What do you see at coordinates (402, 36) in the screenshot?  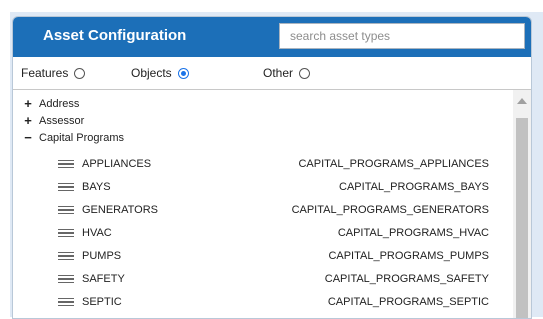 I see `search-asset-types-input` at bounding box center [402, 36].